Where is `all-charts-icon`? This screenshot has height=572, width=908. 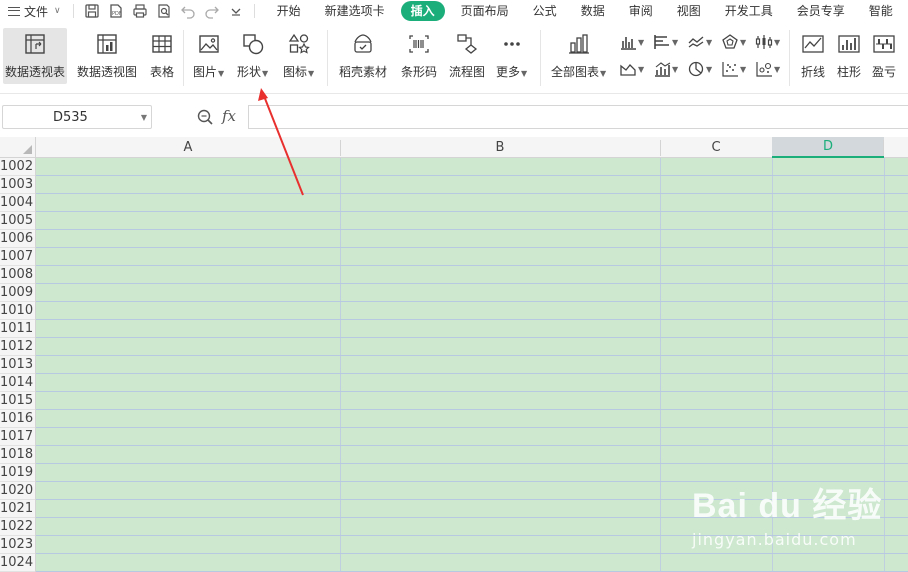
all-charts-icon is located at coordinates (579, 44).